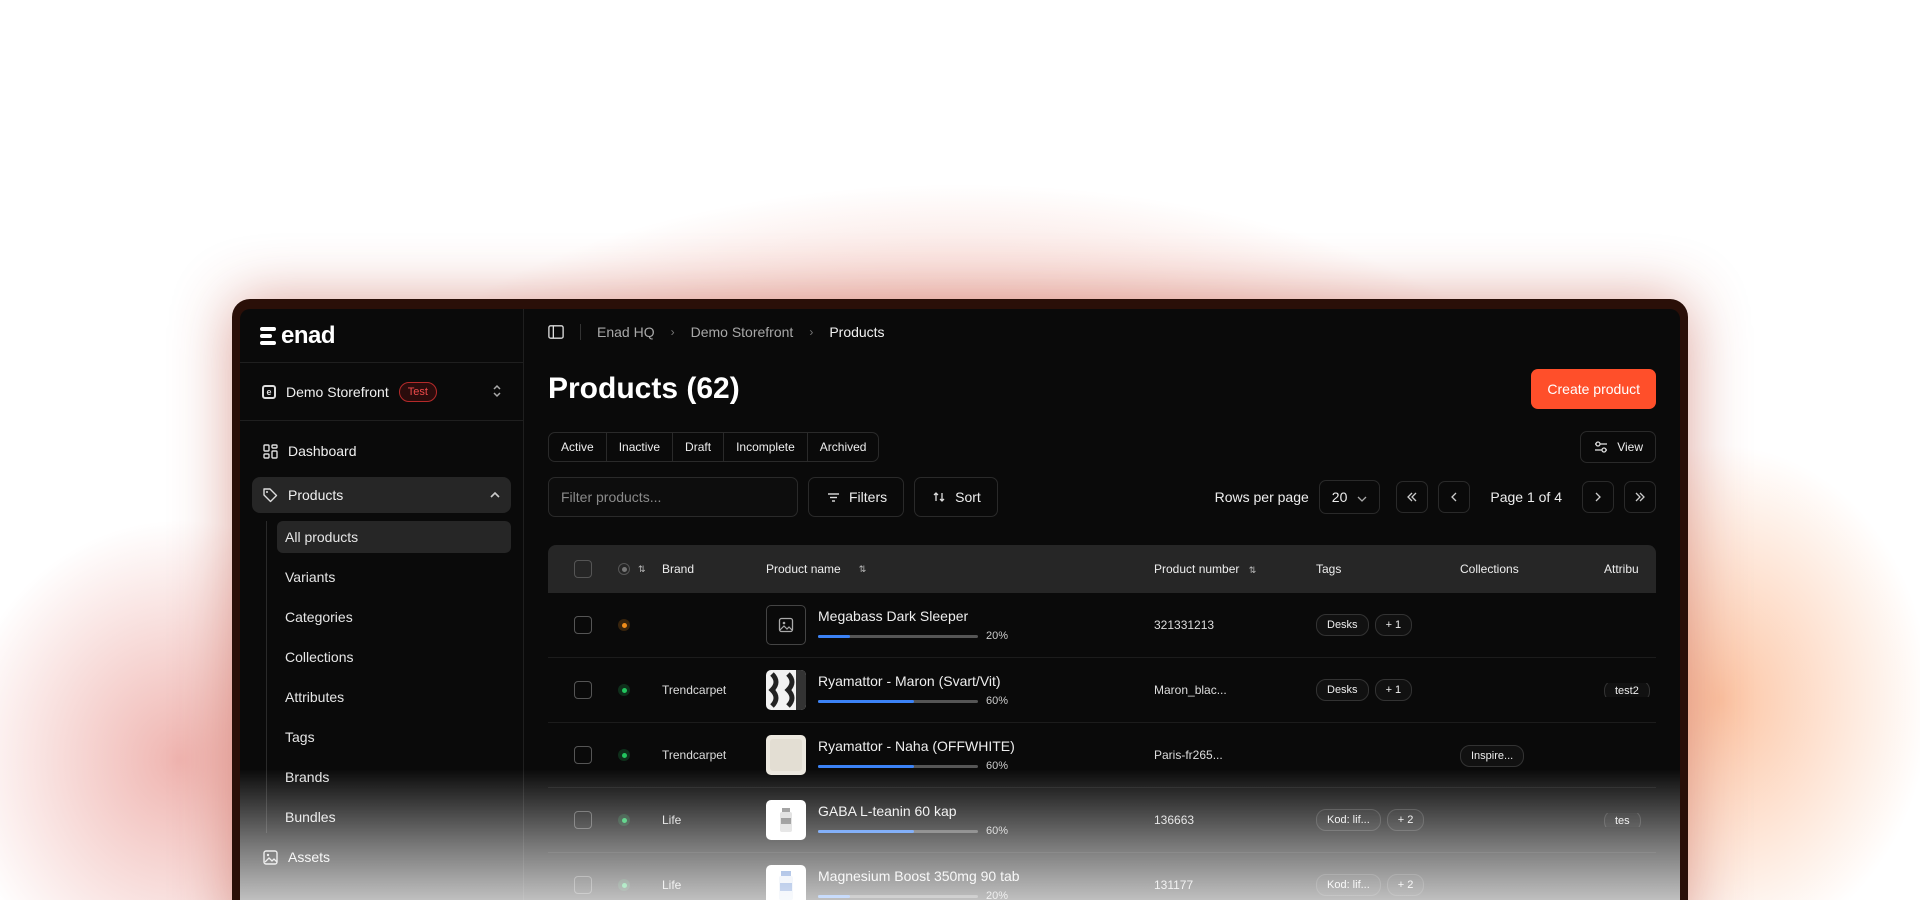  What do you see at coordinates (270, 495) in the screenshot?
I see `tag-icon` at bounding box center [270, 495].